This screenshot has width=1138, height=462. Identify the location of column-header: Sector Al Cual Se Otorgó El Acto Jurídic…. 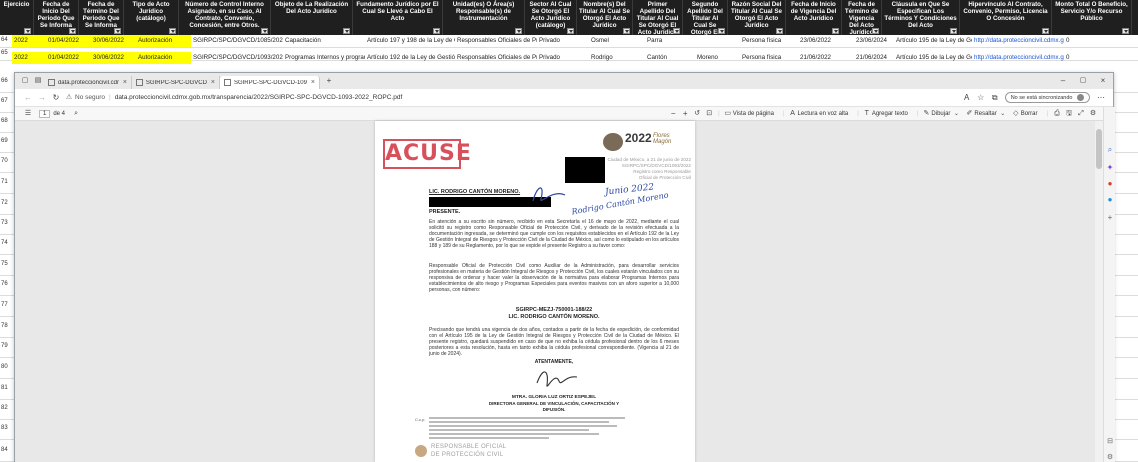
(551, 17).